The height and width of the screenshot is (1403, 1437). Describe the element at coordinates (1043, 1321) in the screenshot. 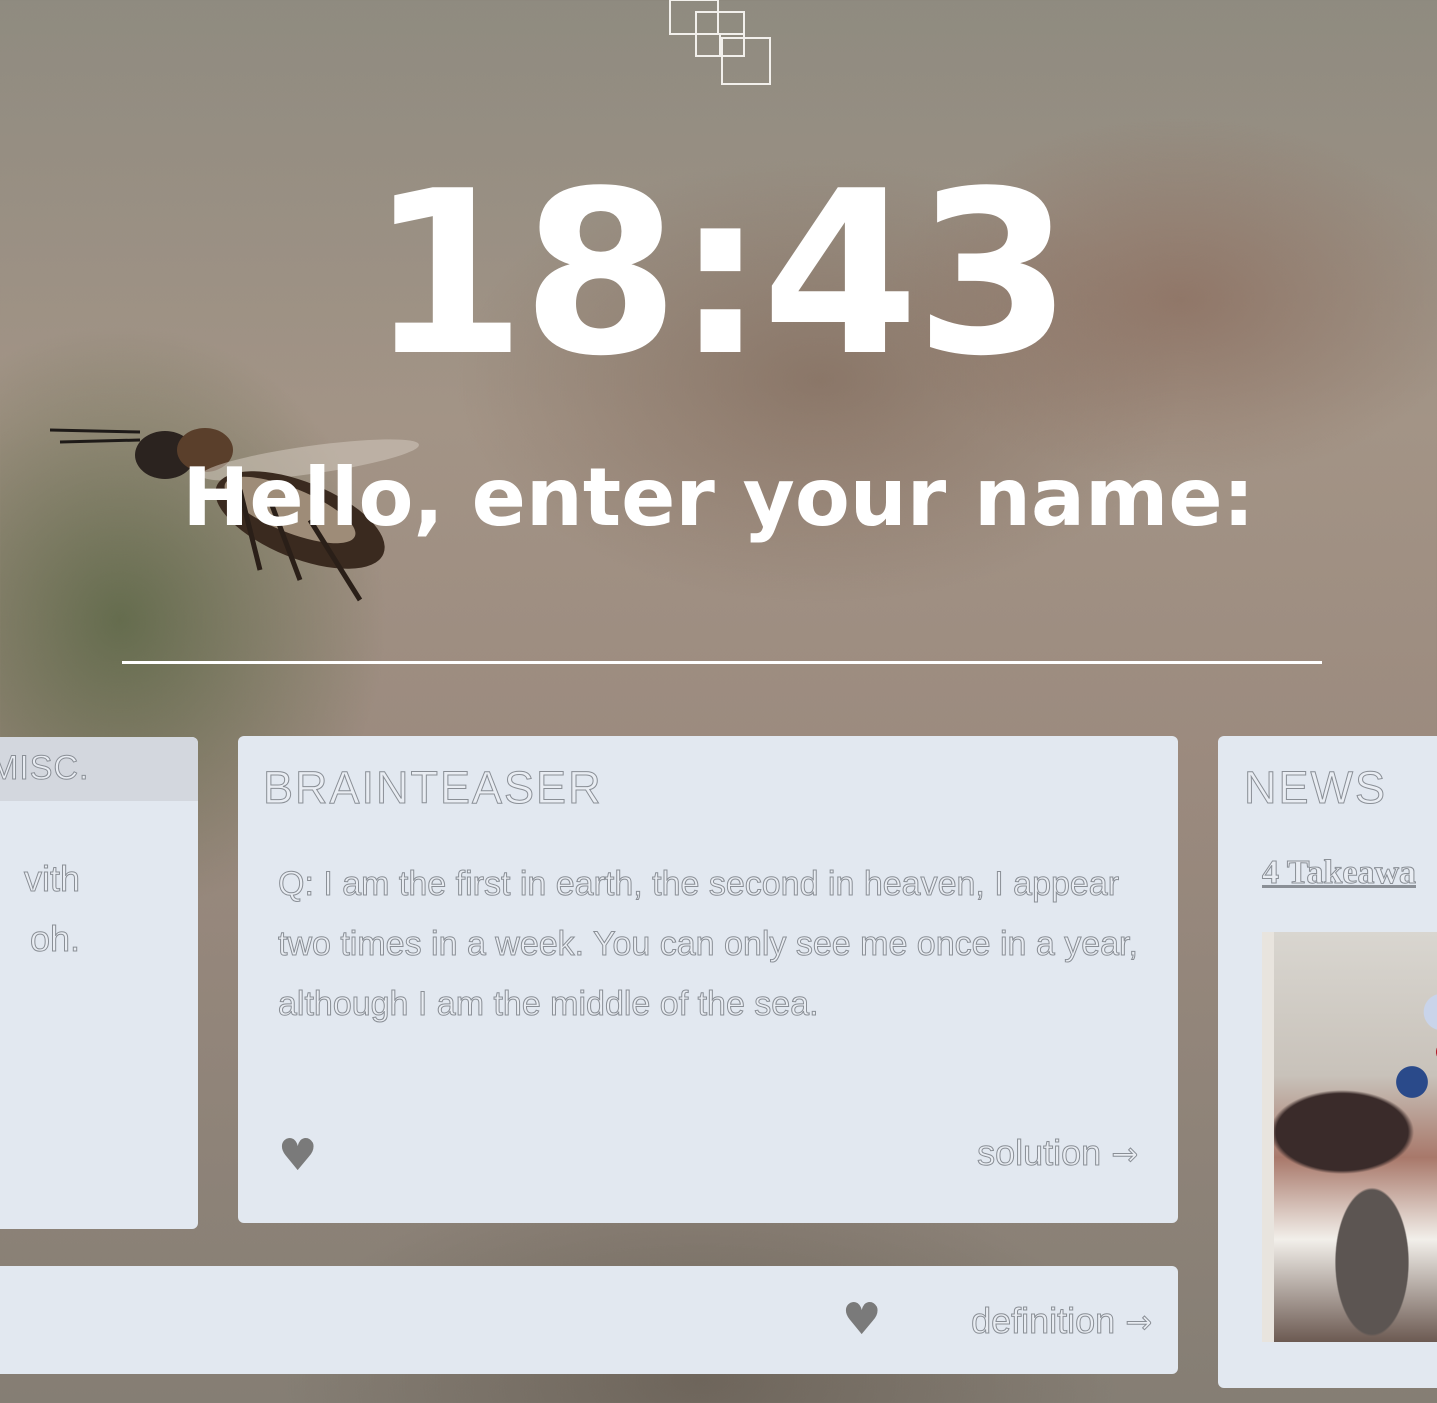

I see `definition-label: definition` at that location.